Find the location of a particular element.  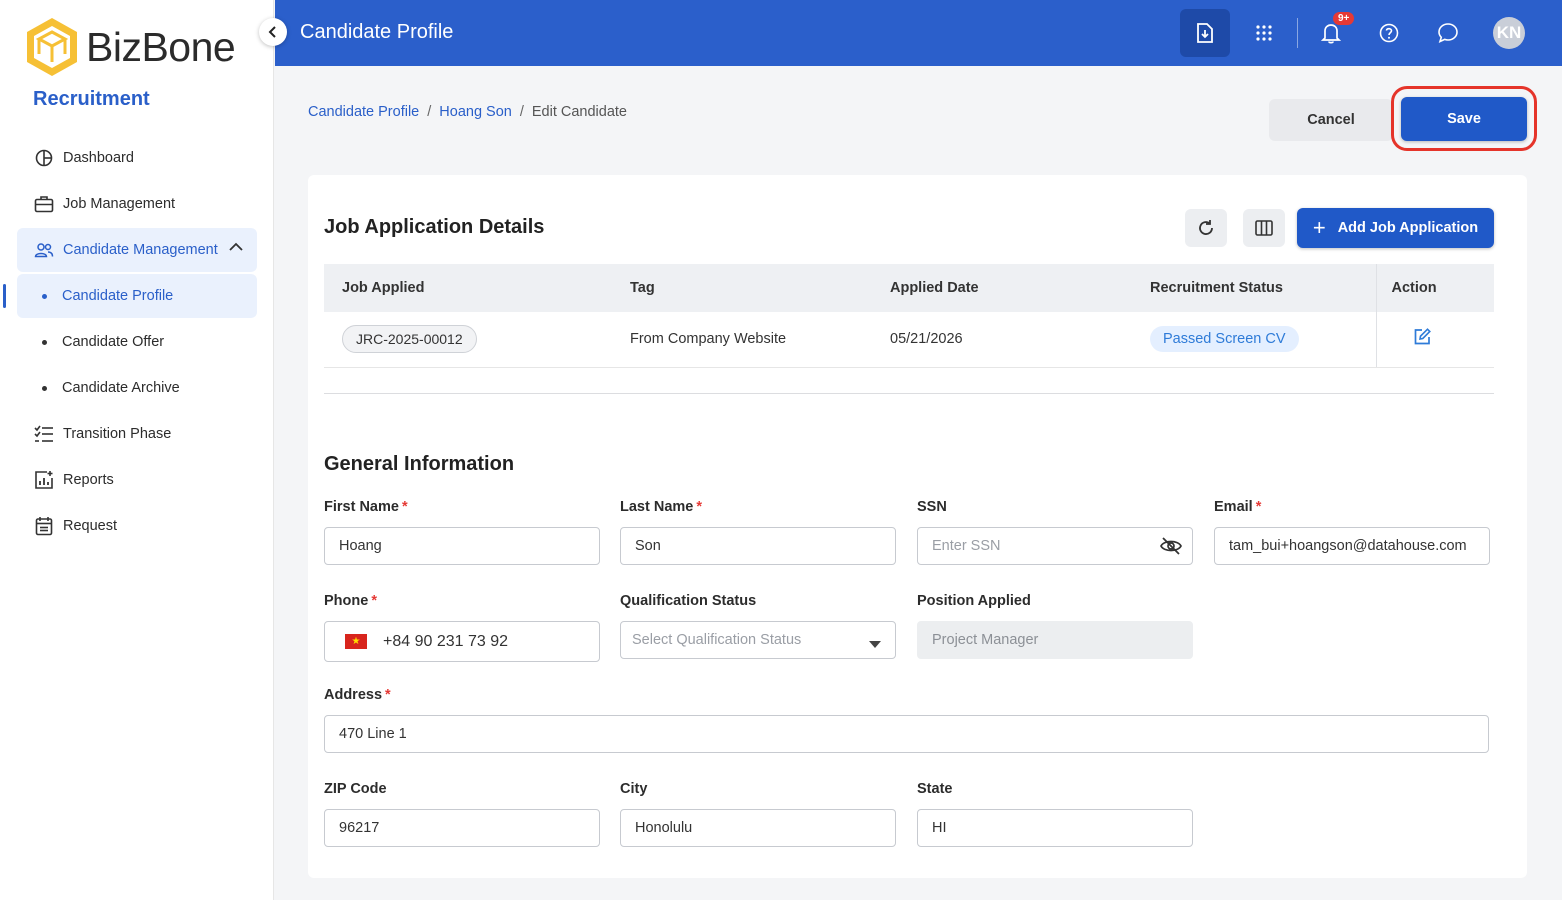

help-button is located at coordinates (1389, 33).